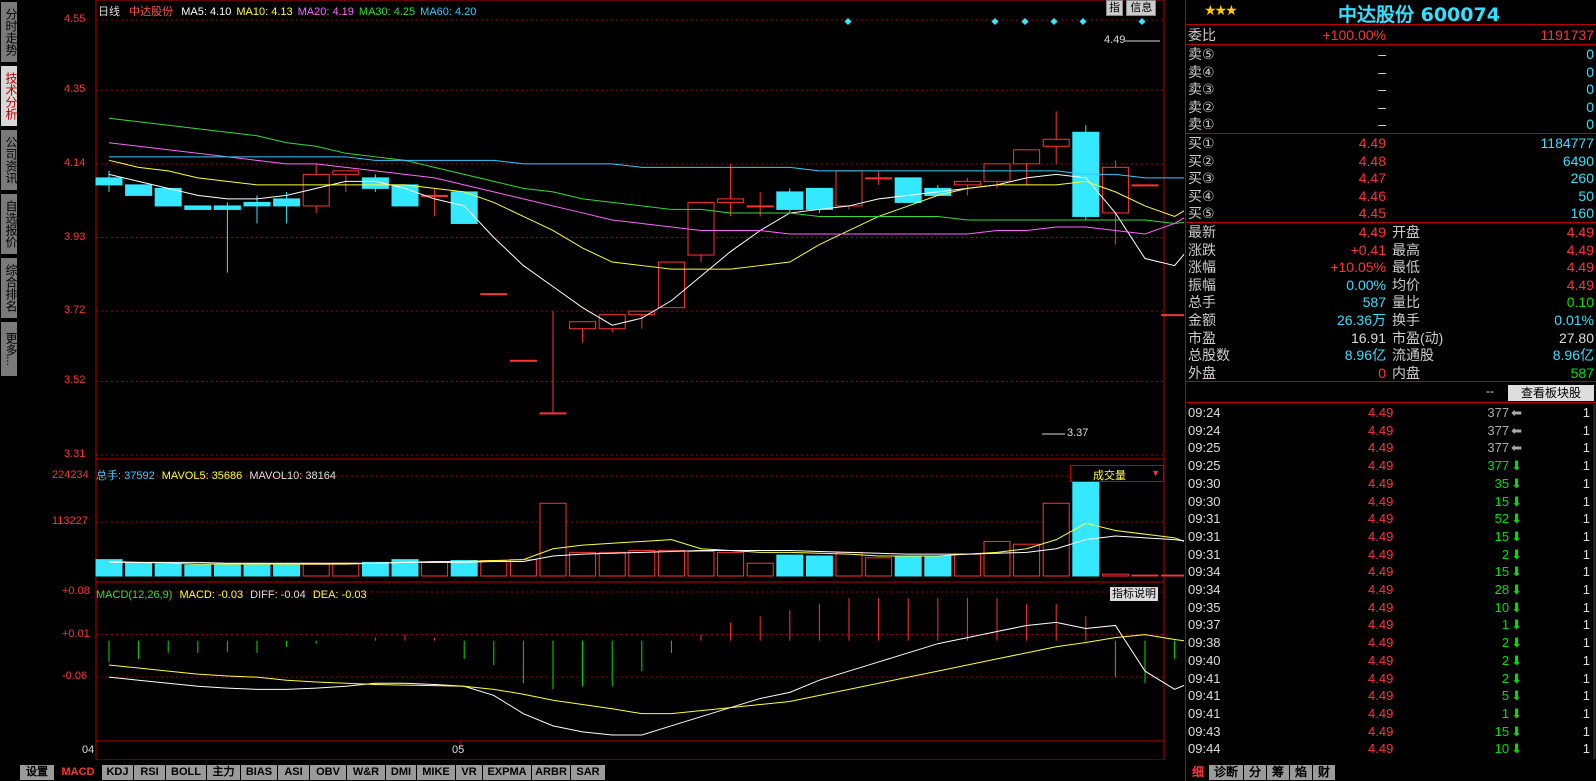  Describe the element at coordinates (1390, 519) in the screenshot. I see `tick-row: 09:31 4.49 52 ⬇ 1` at that location.